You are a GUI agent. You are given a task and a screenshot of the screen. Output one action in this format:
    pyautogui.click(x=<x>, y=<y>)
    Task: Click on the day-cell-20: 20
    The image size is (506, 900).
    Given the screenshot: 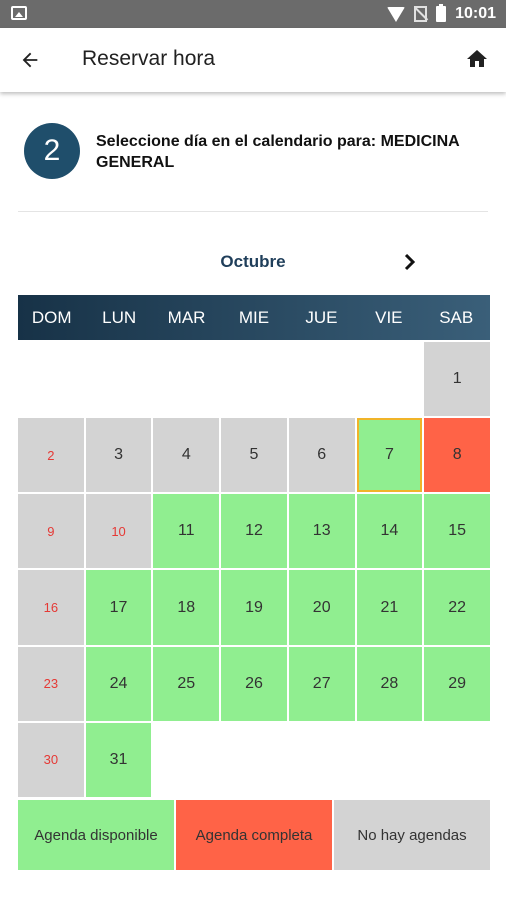 What is the action you would take?
    pyautogui.click(x=321, y=607)
    